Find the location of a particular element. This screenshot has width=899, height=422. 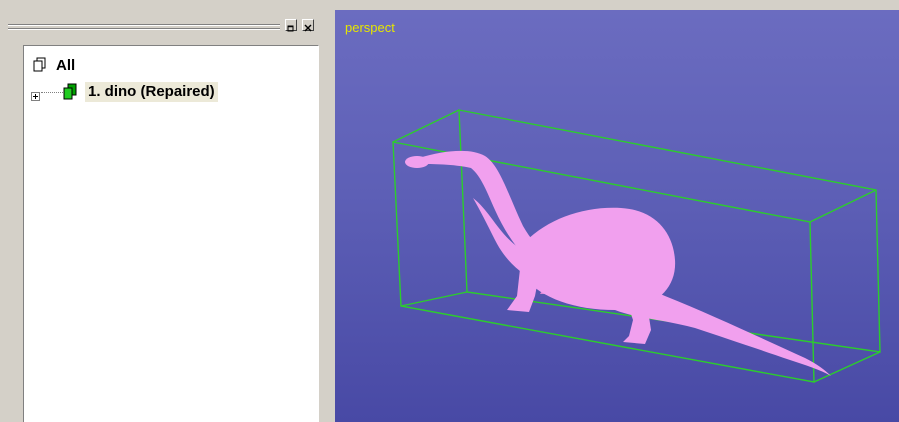

tree-root-label: All is located at coordinates (65, 66).